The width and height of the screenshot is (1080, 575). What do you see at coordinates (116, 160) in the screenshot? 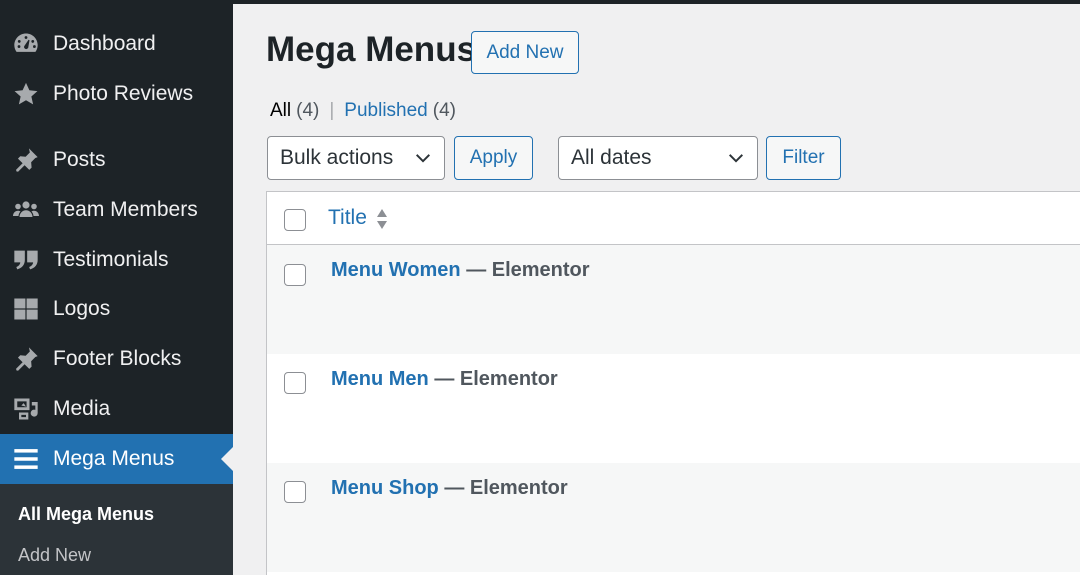
I see `sidebar-item-posts: Posts` at bounding box center [116, 160].